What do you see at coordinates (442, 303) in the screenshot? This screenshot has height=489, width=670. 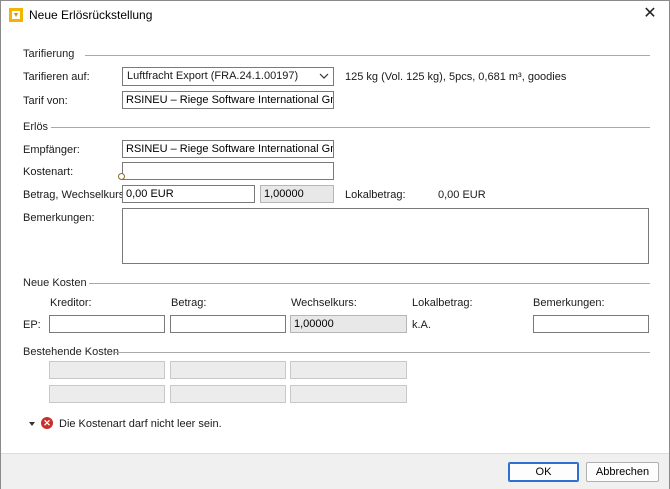 I see `col-lokalbetrag: Lokalbetrag:` at bounding box center [442, 303].